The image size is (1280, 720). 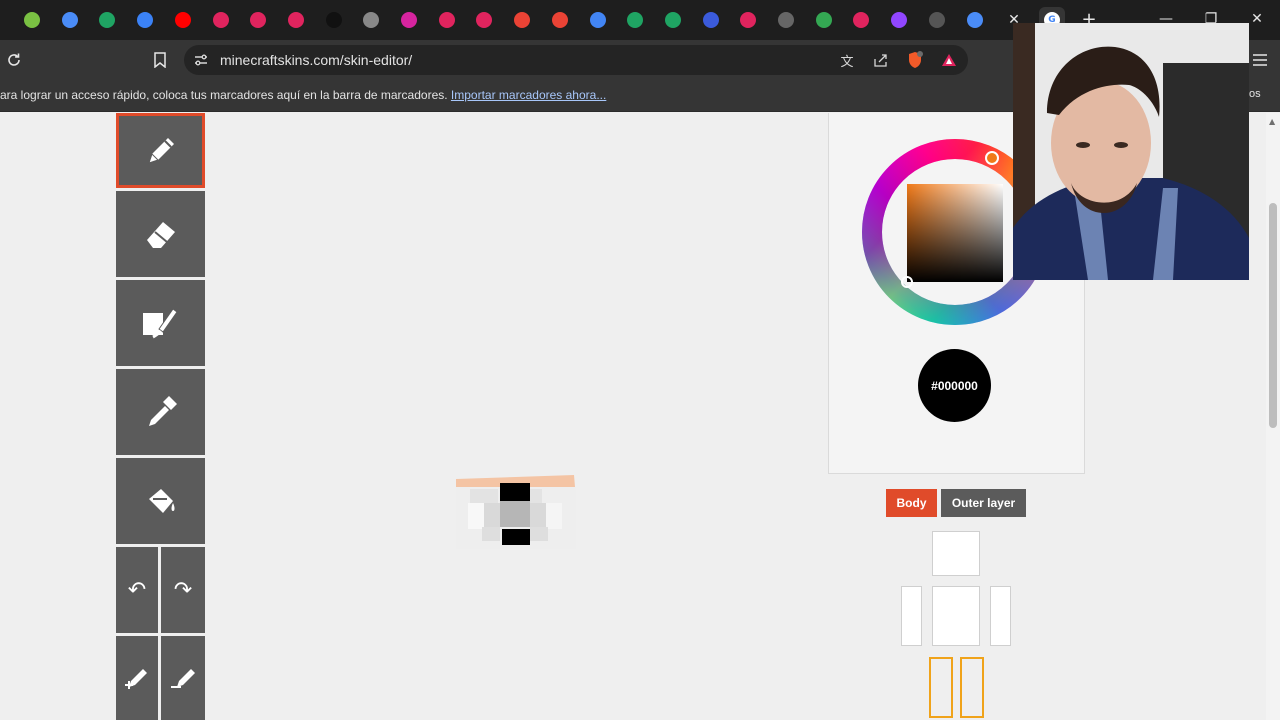 What do you see at coordinates (1000, 616) in the screenshot?
I see `left-arm-part` at bounding box center [1000, 616].